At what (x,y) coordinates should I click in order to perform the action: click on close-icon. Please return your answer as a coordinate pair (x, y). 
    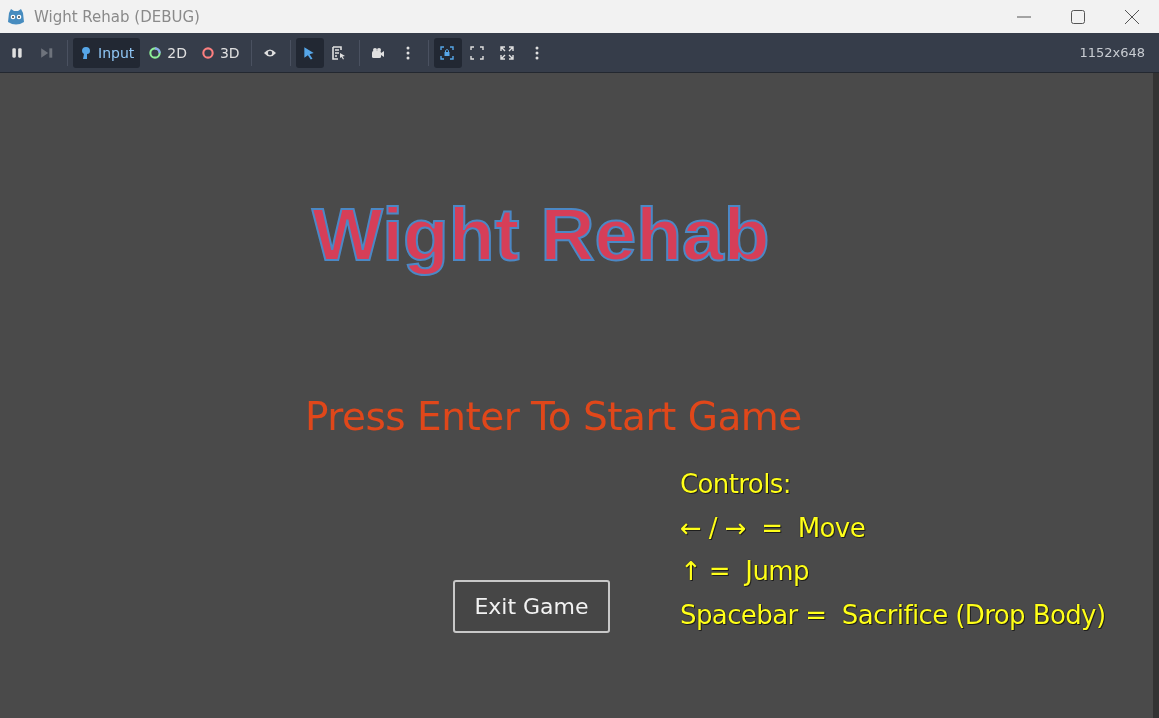
    Looking at the image, I should click on (1132, 16).